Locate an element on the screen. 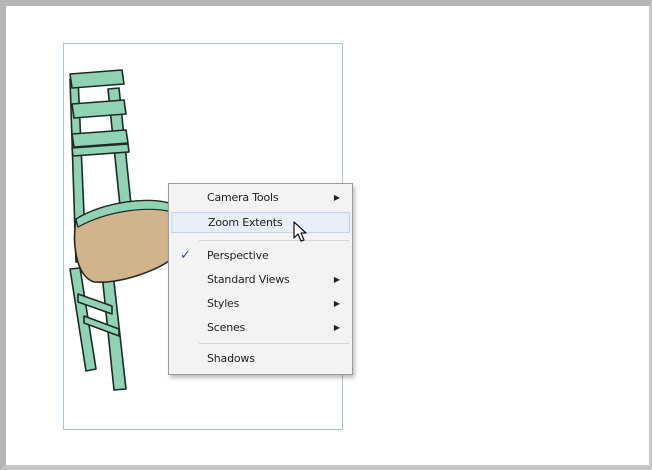 The width and height of the screenshot is (652, 470). menu-item-label: Scenes is located at coordinates (226, 327).